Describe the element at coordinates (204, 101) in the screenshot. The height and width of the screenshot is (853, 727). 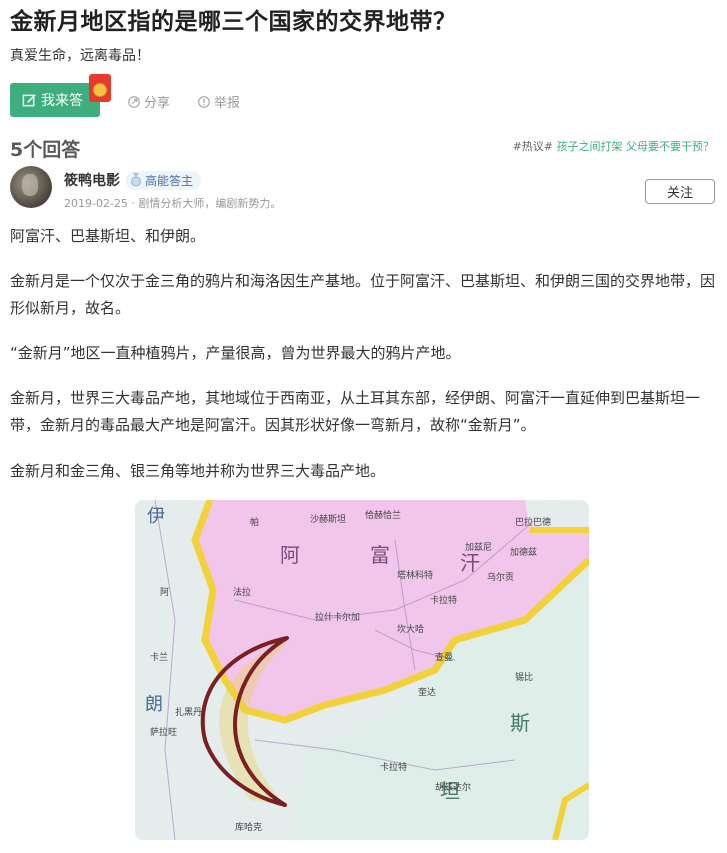
I see `warning-icon` at that location.